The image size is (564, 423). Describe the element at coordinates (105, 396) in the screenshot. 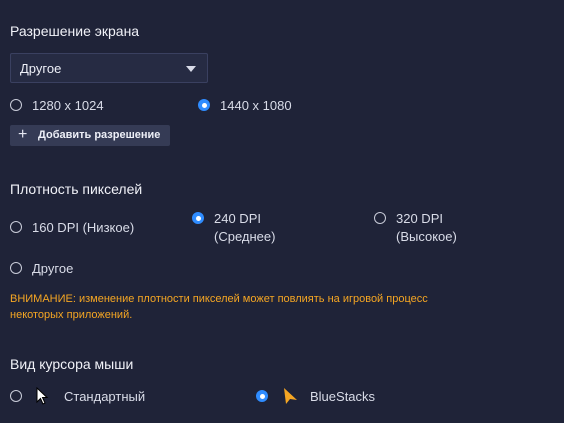

I see `cursor-option-label: Стандартный` at that location.